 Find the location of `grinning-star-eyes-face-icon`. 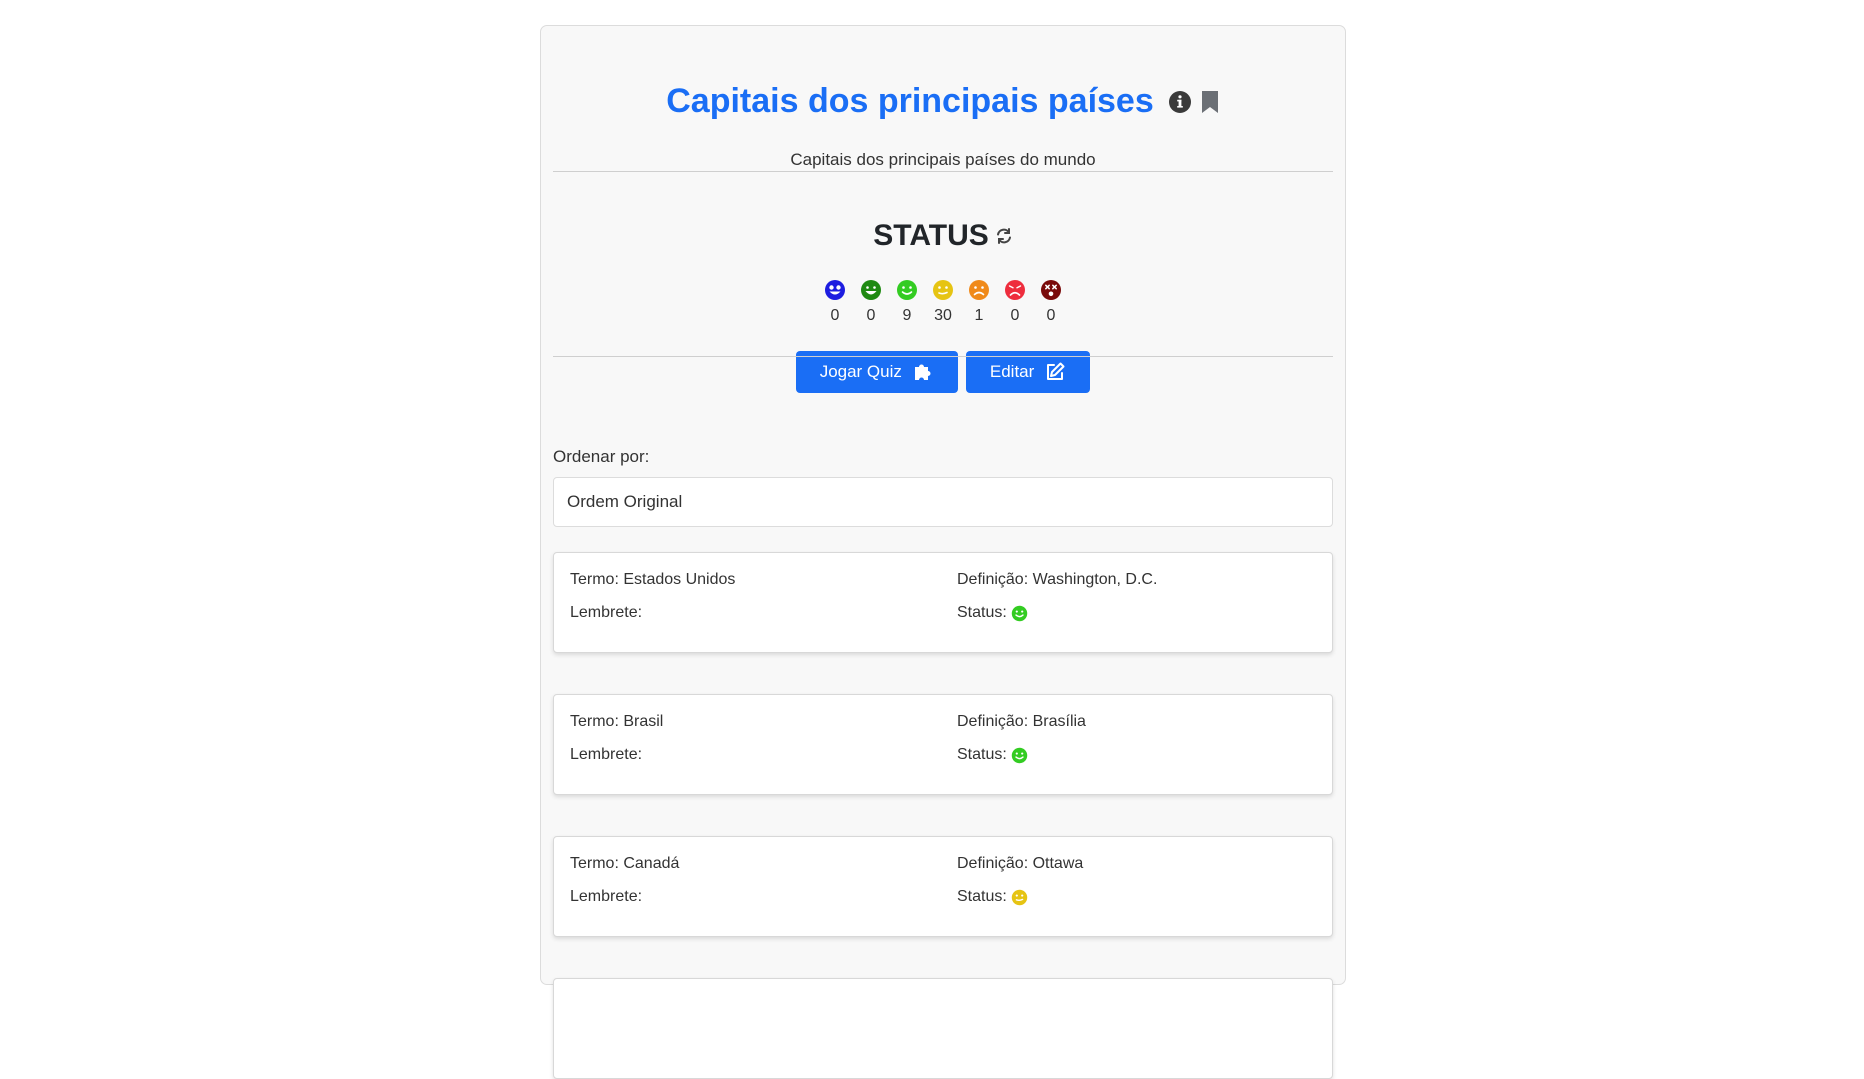

grinning-star-eyes-face-icon is located at coordinates (835, 290).